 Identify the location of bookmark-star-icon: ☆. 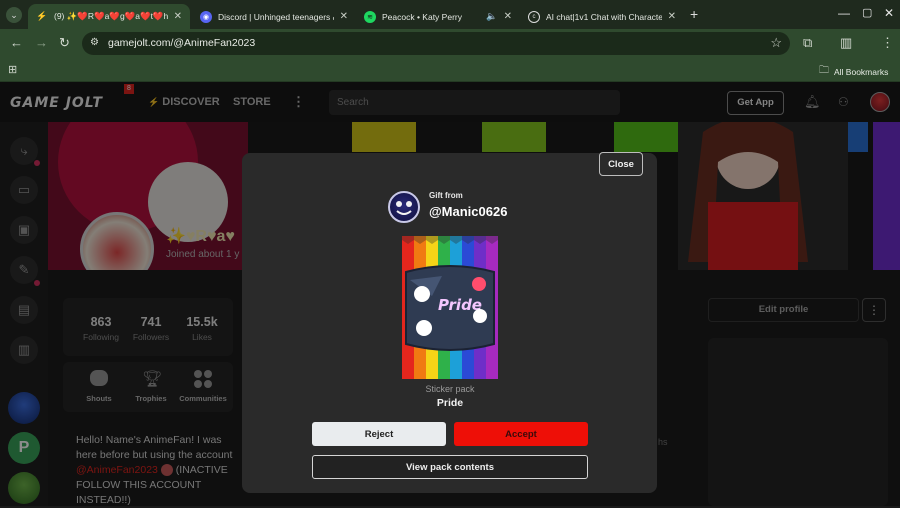
(776, 43).